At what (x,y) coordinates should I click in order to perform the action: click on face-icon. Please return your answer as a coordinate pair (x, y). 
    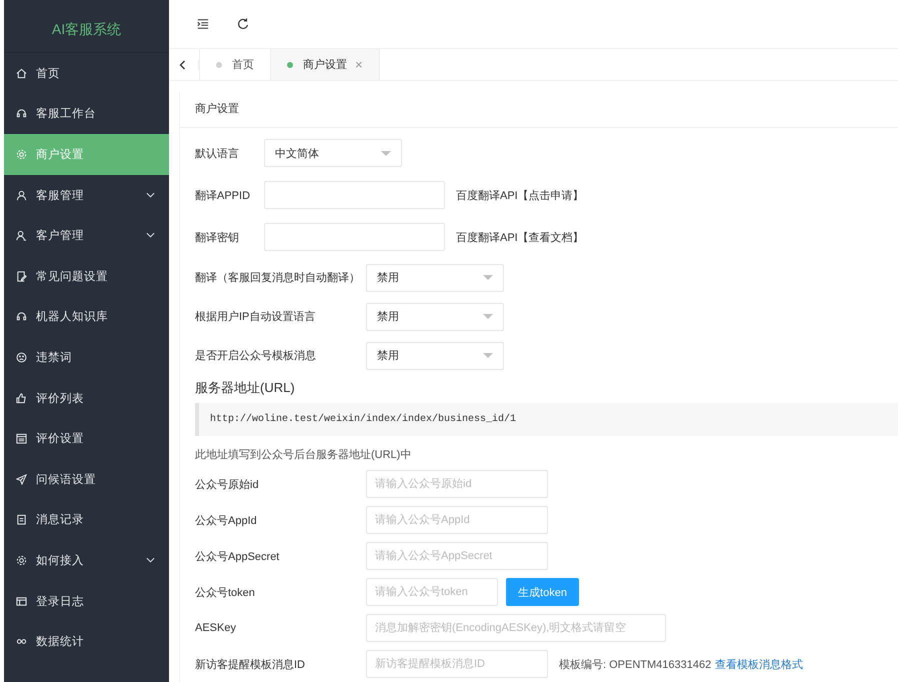
    Looking at the image, I should click on (21, 357).